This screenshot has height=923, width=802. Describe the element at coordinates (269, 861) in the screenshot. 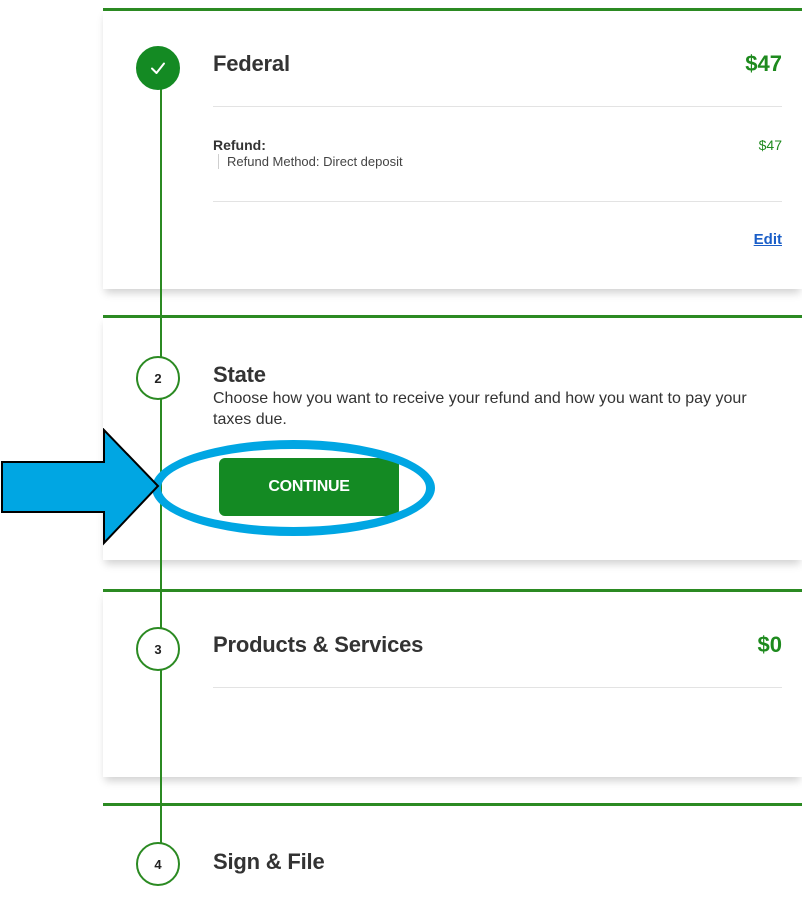

I see `sign-file-title: Sign & File` at that location.